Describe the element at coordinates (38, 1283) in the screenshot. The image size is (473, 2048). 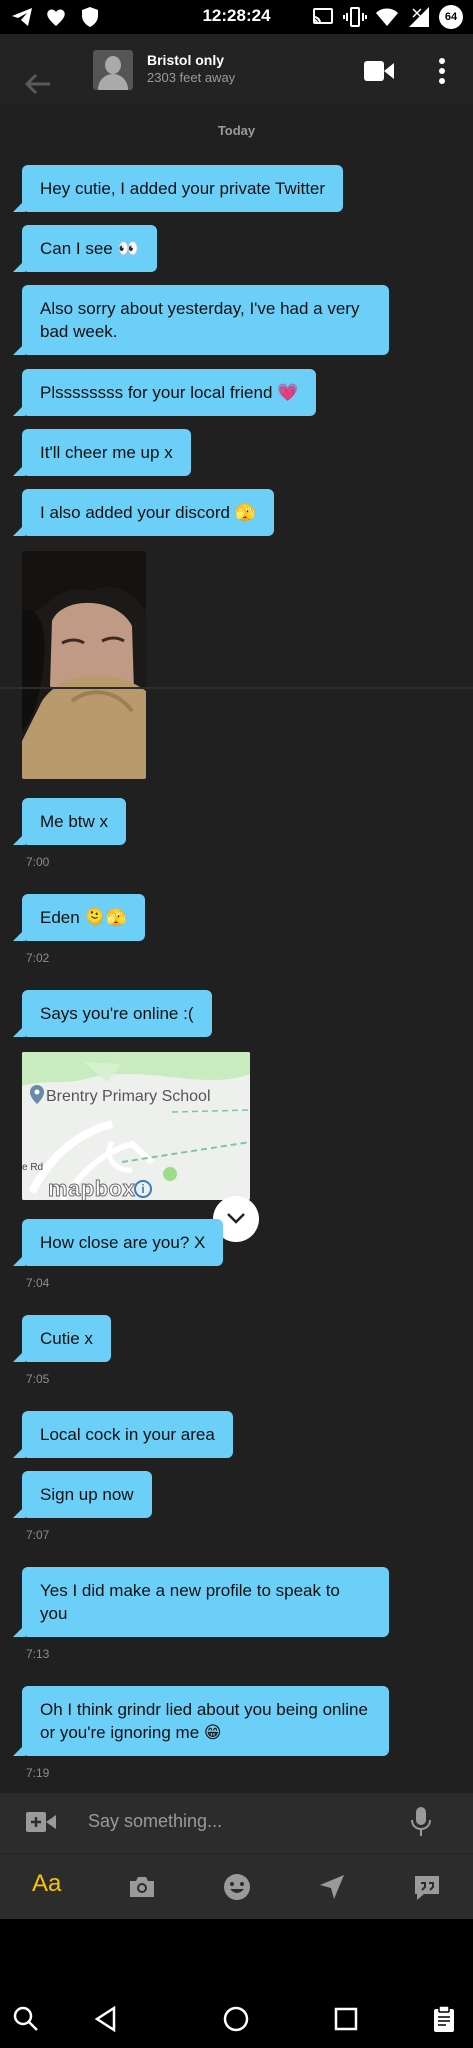
I see `message-time: 7:04` at that location.